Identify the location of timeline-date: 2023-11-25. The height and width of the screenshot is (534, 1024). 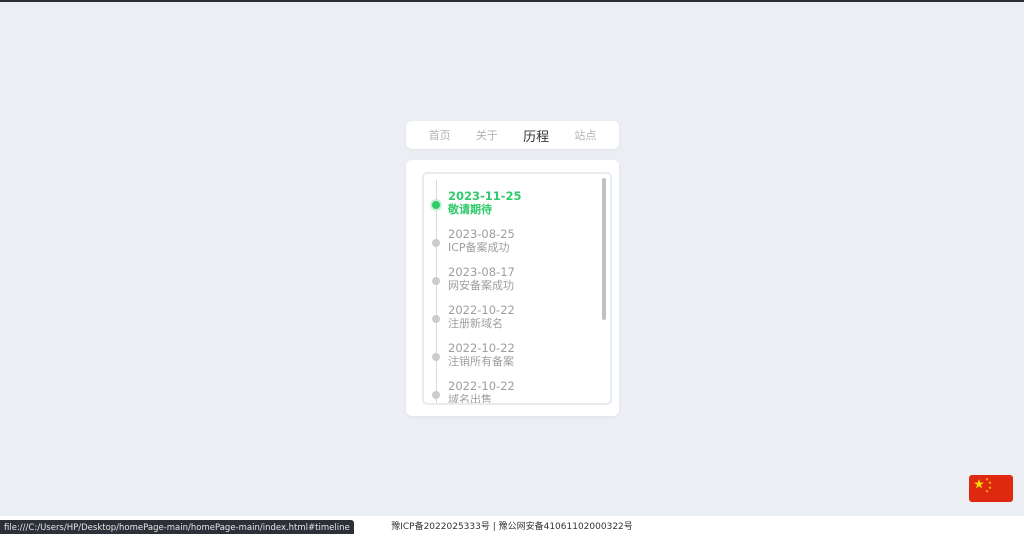
(485, 196).